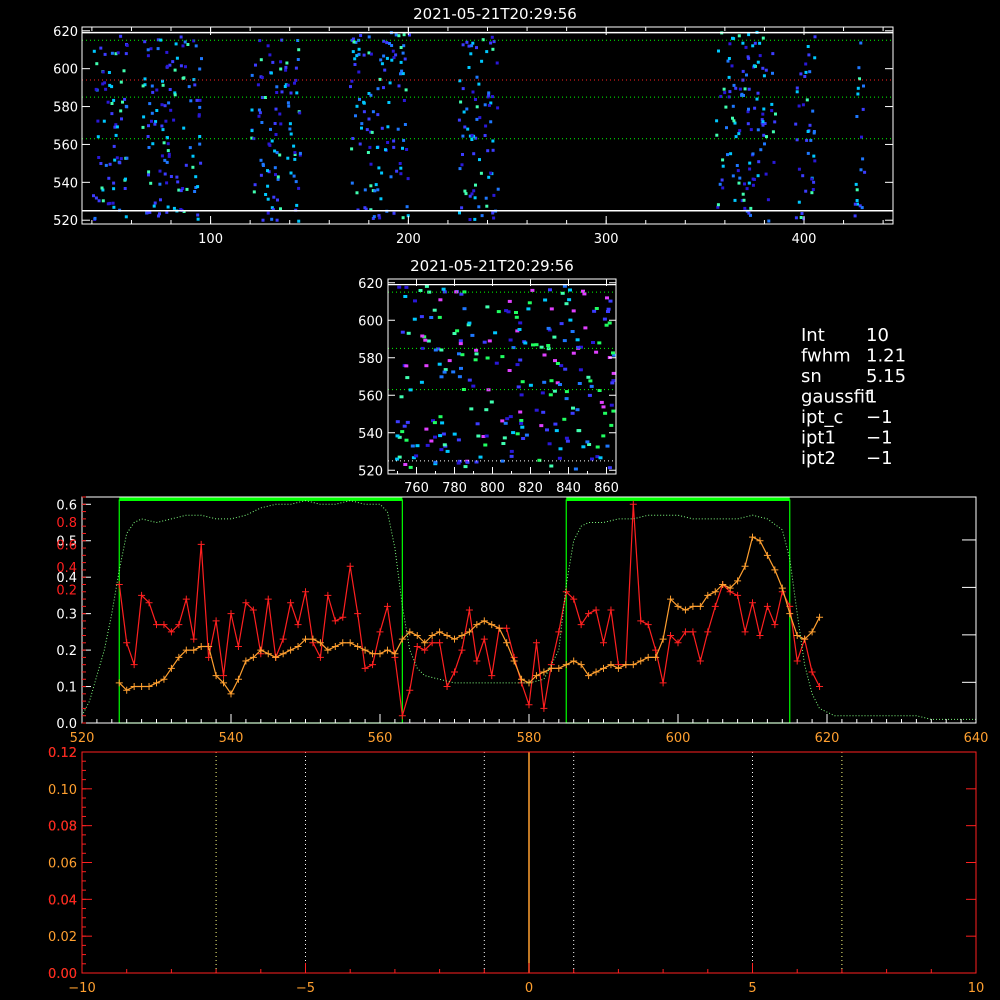 This screenshot has width=1000, height=1000. What do you see at coordinates (606, 488) in the screenshot?
I see `x-tick-label: 860` at bounding box center [606, 488].